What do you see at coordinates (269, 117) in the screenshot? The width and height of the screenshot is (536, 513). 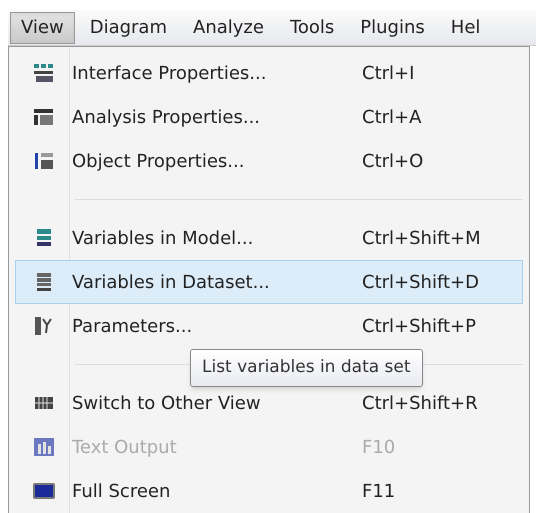 I see `menu-item: Analysis Properties... Ctrl+A` at bounding box center [269, 117].